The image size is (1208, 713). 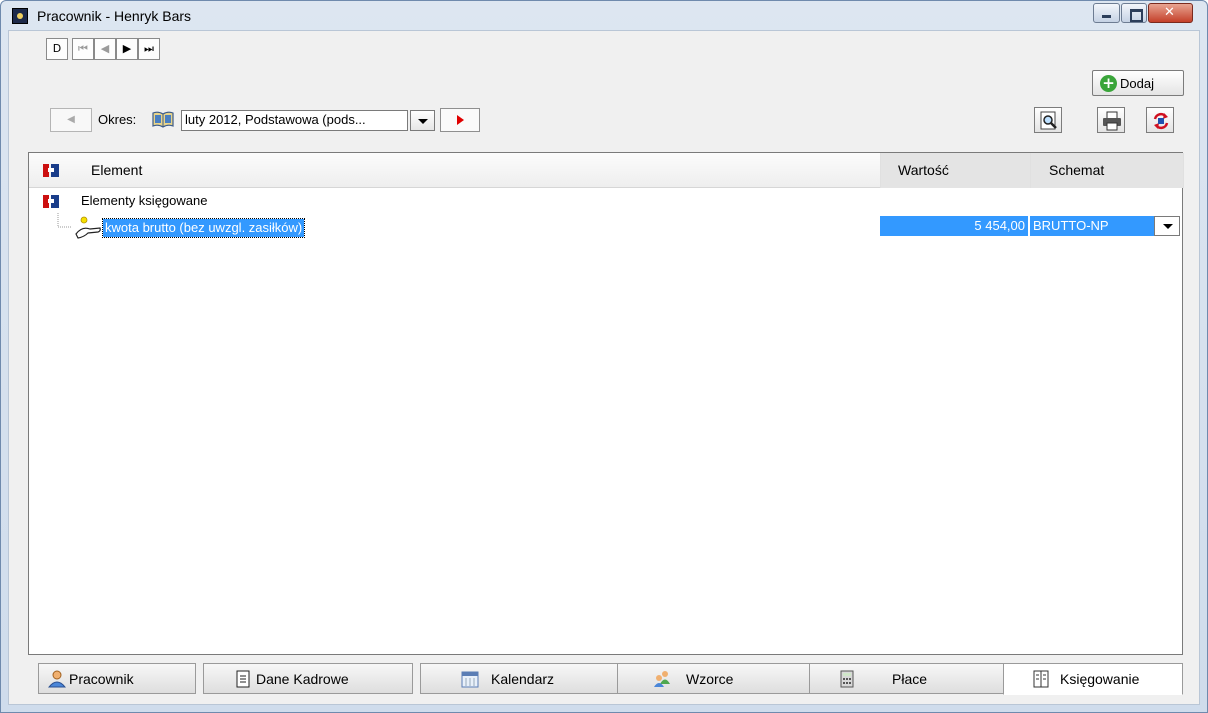 What do you see at coordinates (57, 679) in the screenshot?
I see `person-icon` at bounding box center [57, 679].